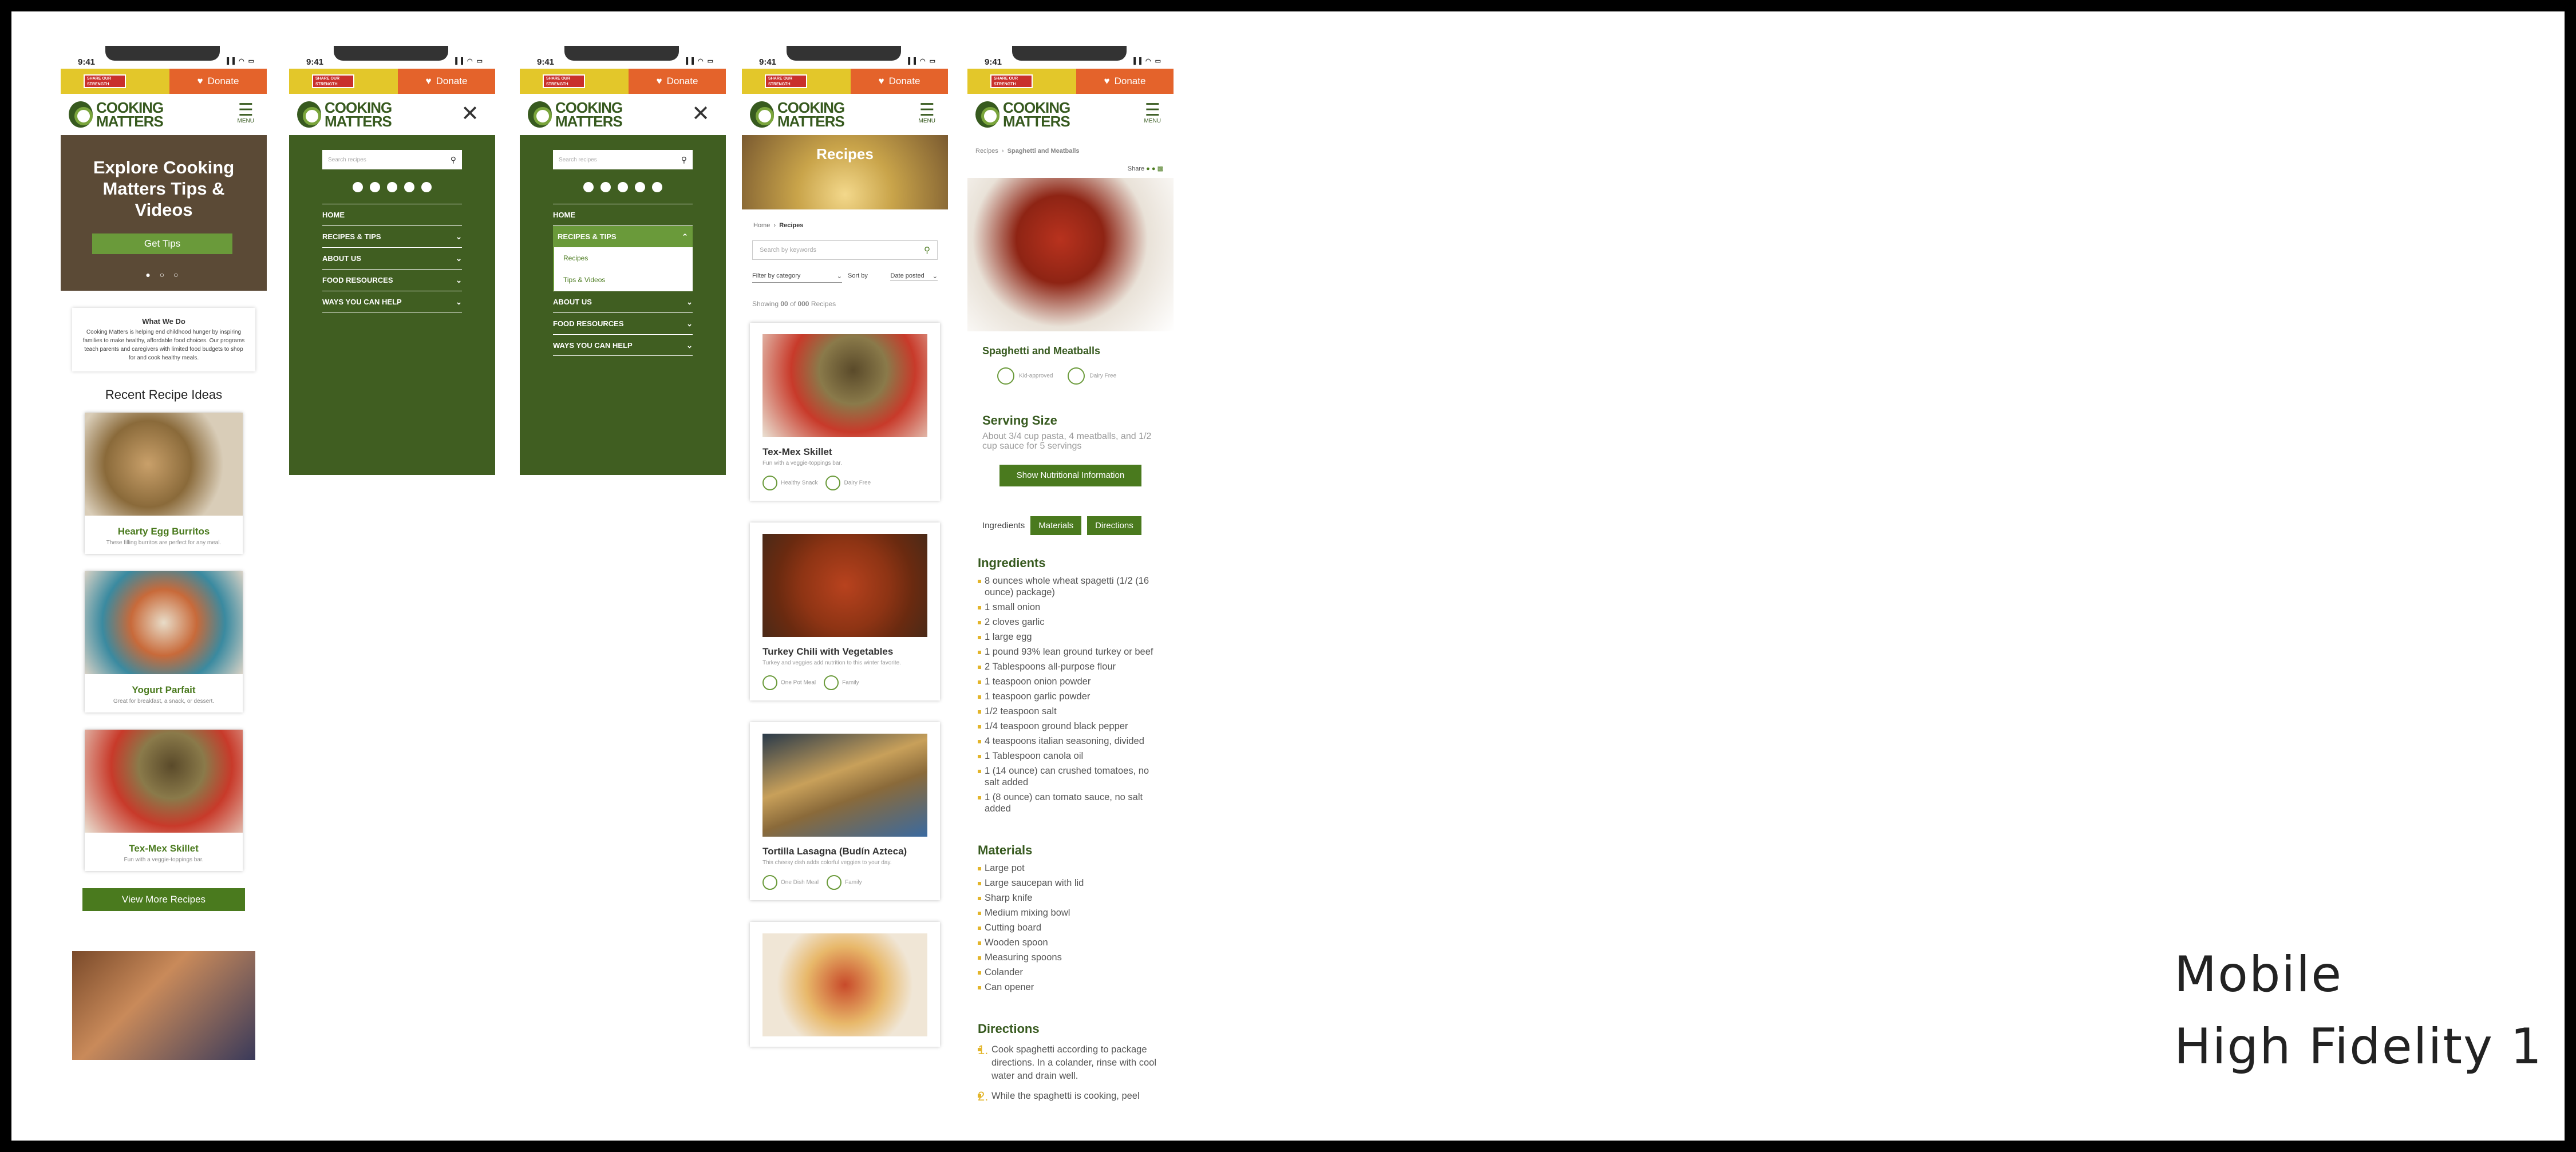  Describe the element at coordinates (986, 151) in the screenshot. I see `breadcrumb-parent: Recipes` at that location.